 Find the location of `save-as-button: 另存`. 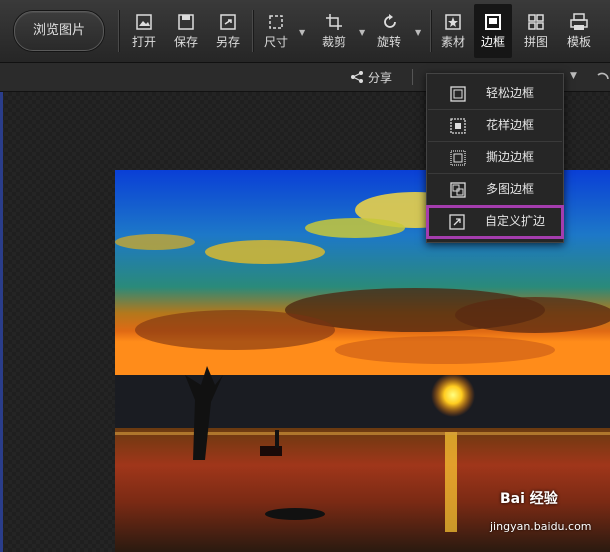

save-as-button: 另存 is located at coordinates (228, 31).